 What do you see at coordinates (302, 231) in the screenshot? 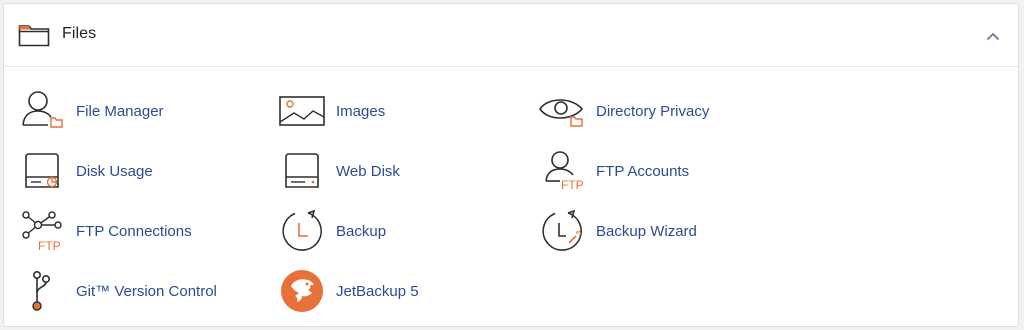
I see `backup-icon` at bounding box center [302, 231].